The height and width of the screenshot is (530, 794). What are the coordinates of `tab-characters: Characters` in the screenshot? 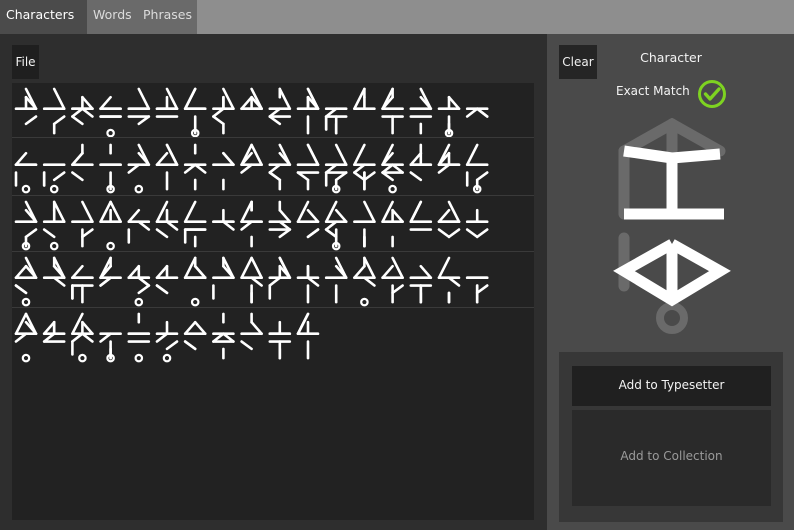 It's located at (43, 17).